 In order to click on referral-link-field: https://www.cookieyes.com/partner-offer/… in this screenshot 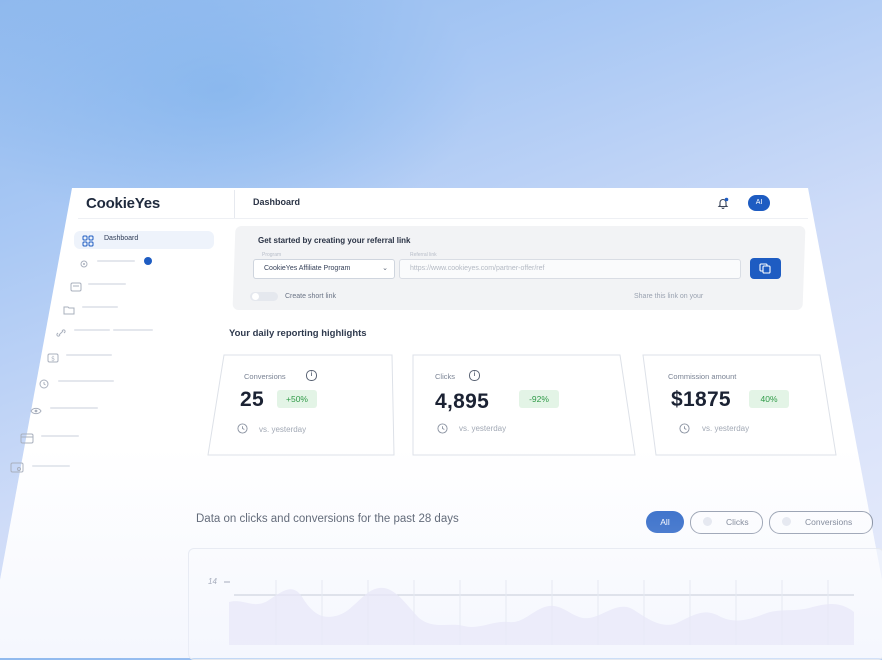, I will do `click(570, 269)`.